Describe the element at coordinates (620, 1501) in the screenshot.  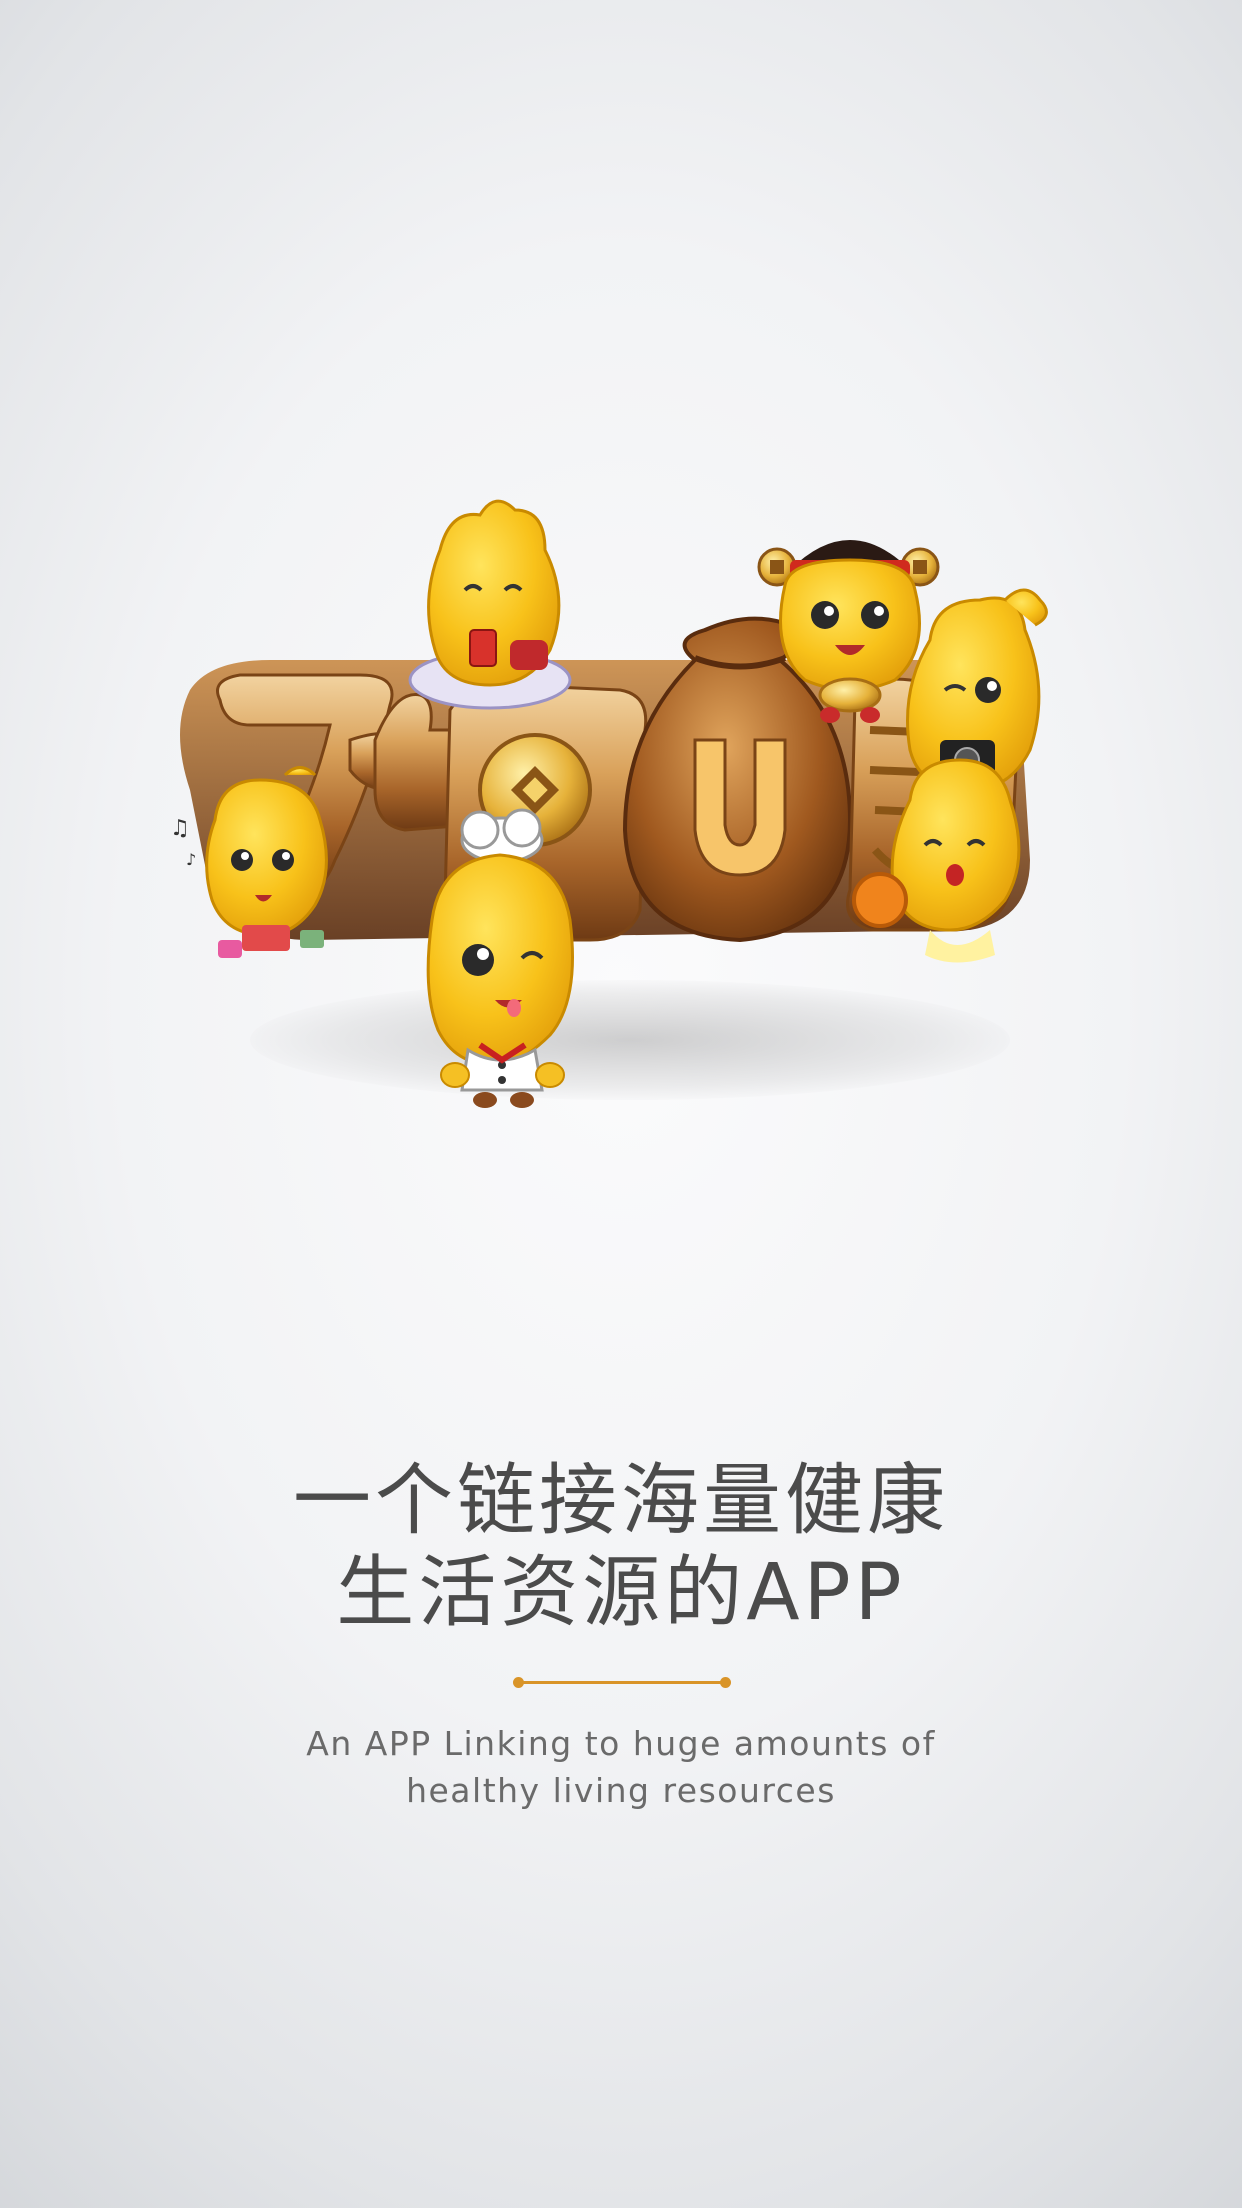
I see `tagline-cn-line-1: 一个链接海量健康` at that location.